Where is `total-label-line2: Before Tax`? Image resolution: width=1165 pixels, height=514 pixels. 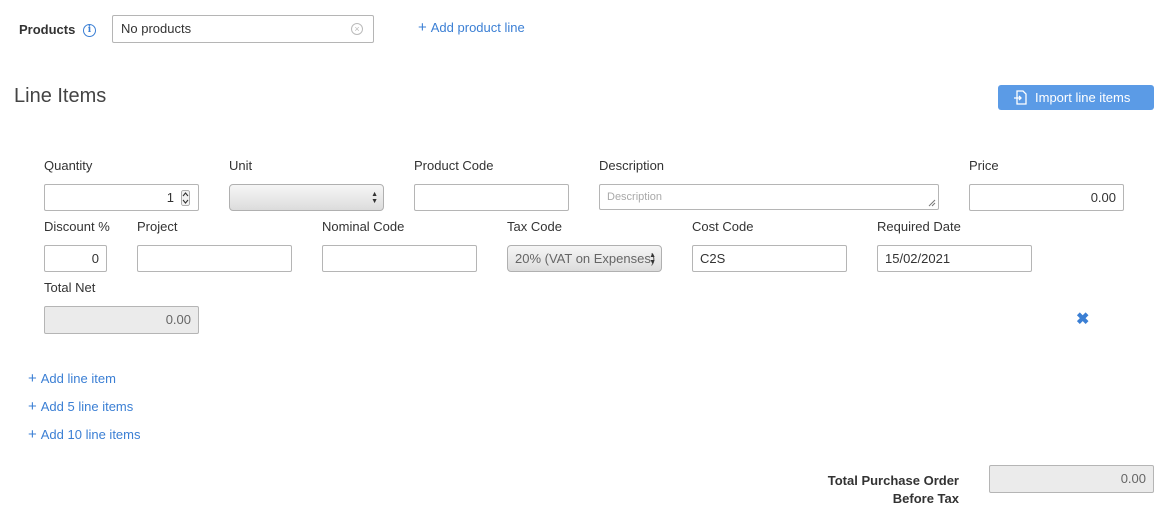
total-label-line2: Before Tax is located at coordinates (925, 498).